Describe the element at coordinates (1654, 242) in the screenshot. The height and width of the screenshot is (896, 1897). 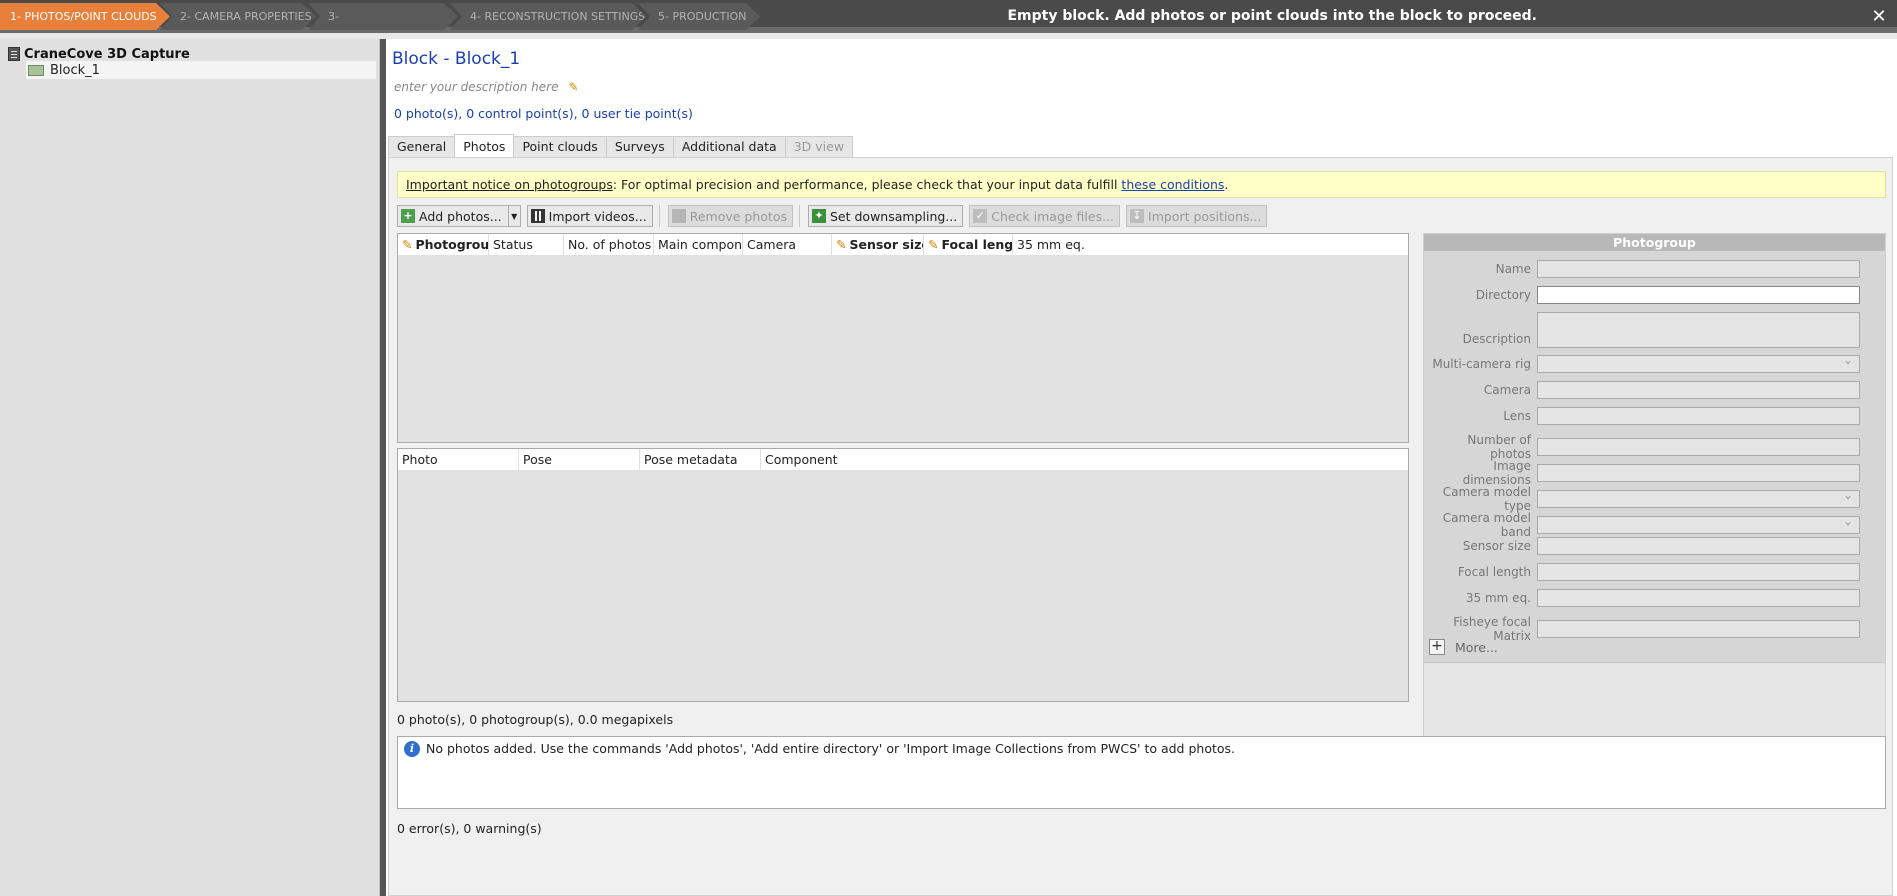
I see `photogroup-panel-title: Photogroup` at that location.